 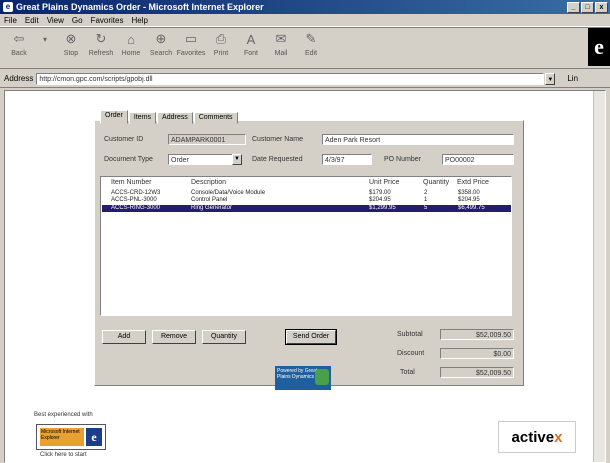 I want to click on stop-button: ⊗ Stop, so click(x=71, y=47).